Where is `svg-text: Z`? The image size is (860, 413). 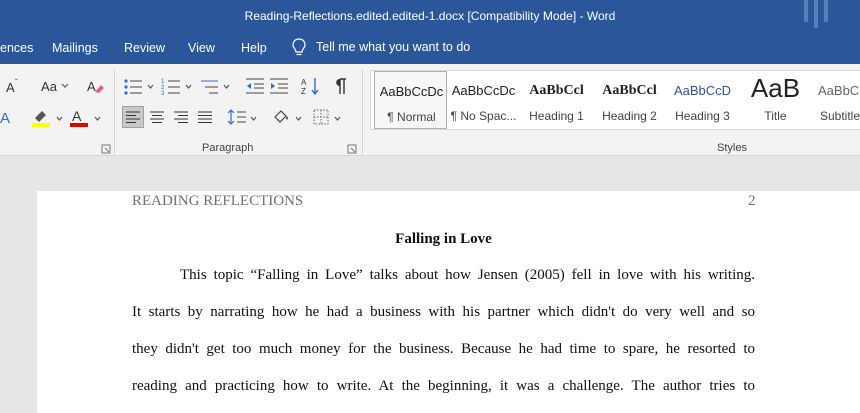 svg-text: Z is located at coordinates (303, 91).